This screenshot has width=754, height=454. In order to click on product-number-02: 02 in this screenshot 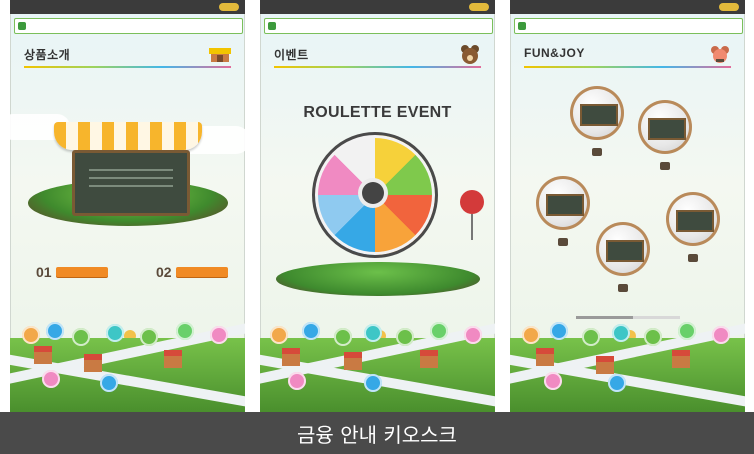, I will do `click(164, 272)`.